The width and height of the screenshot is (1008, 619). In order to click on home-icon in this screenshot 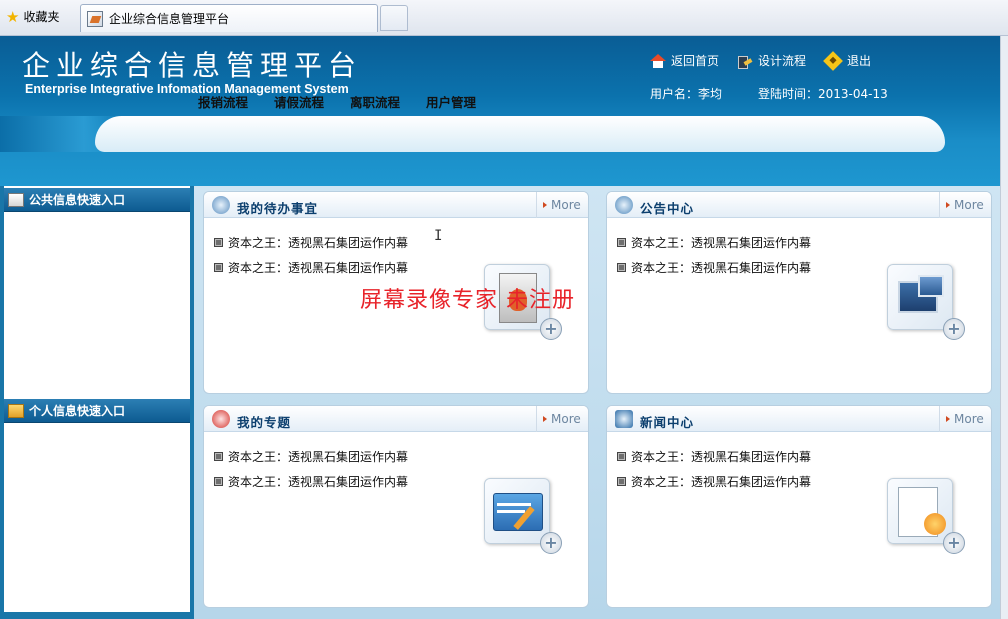, I will do `click(658, 60)`.